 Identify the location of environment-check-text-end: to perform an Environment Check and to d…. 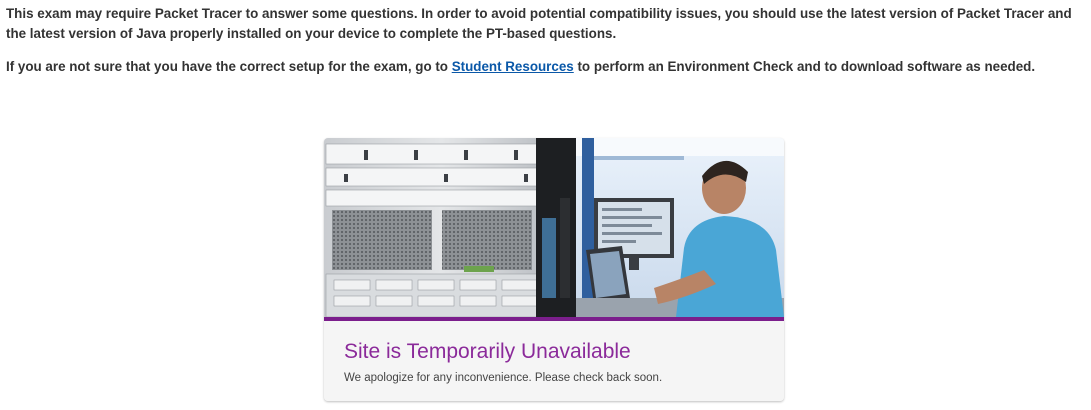
(804, 66).